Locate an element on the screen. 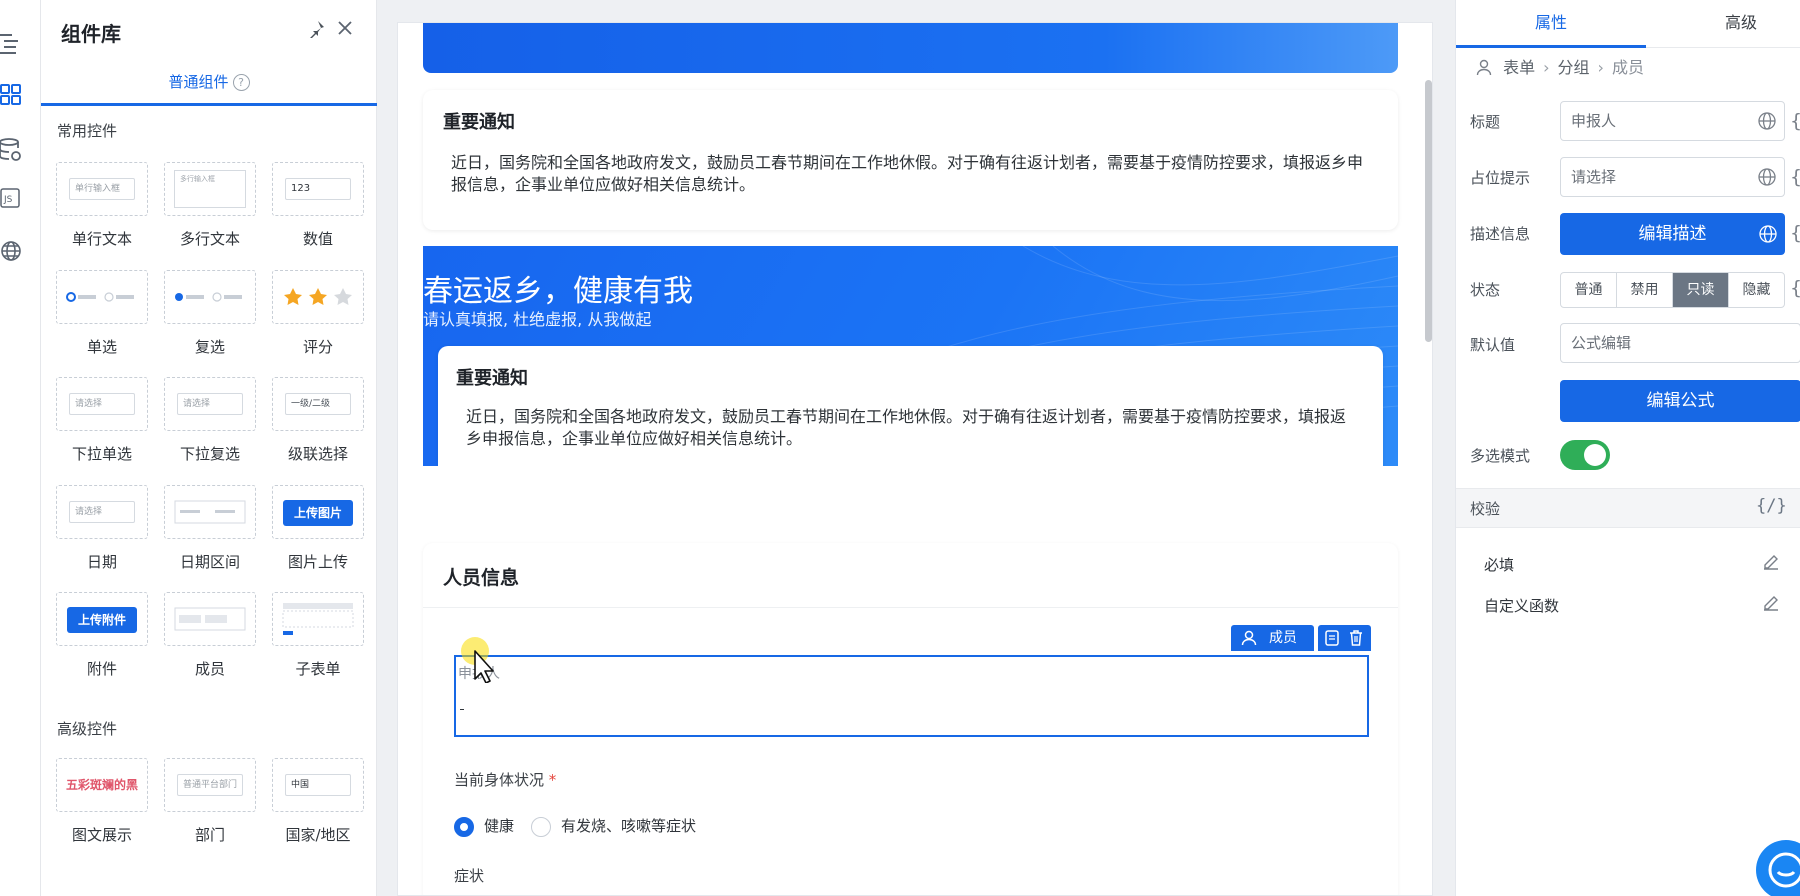 The height and width of the screenshot is (896, 1800). title-input: 申报人 is located at coordinates (1672, 121).